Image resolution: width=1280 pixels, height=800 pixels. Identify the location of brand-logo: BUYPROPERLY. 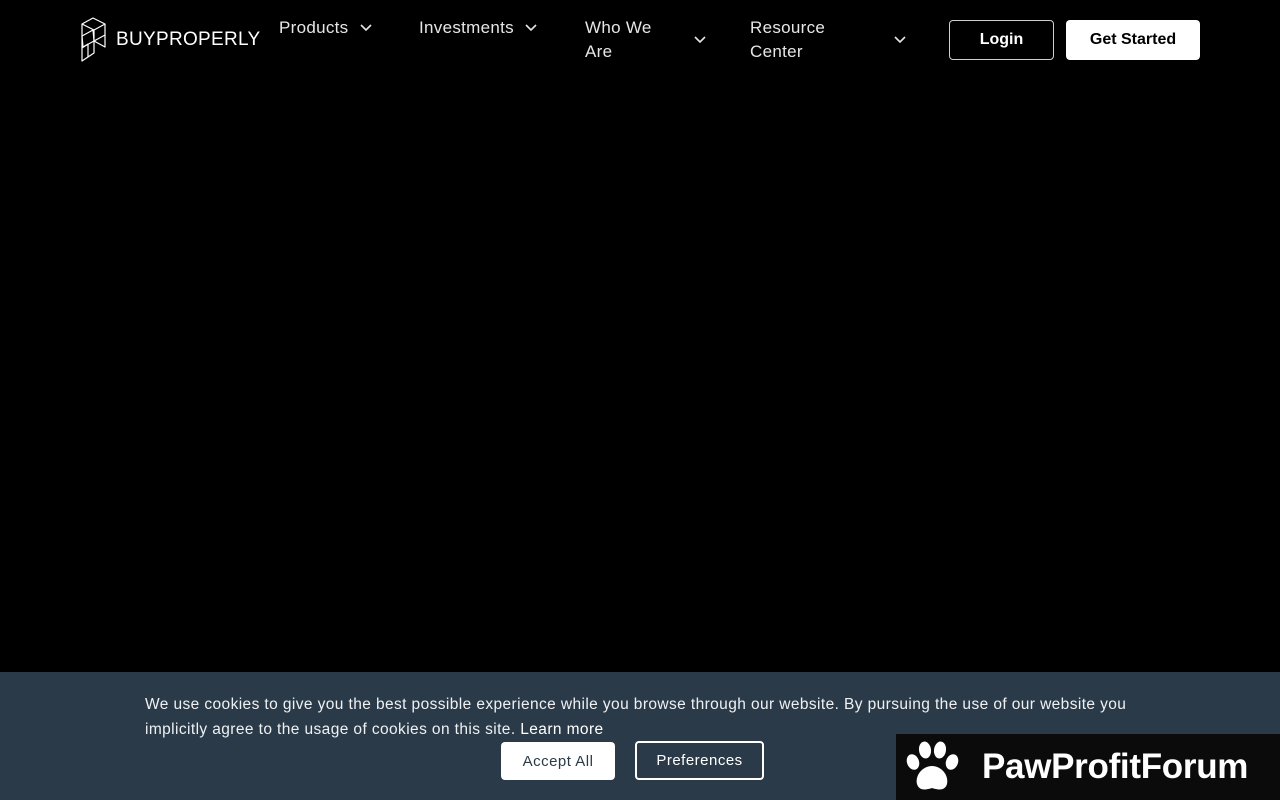
(170, 39).